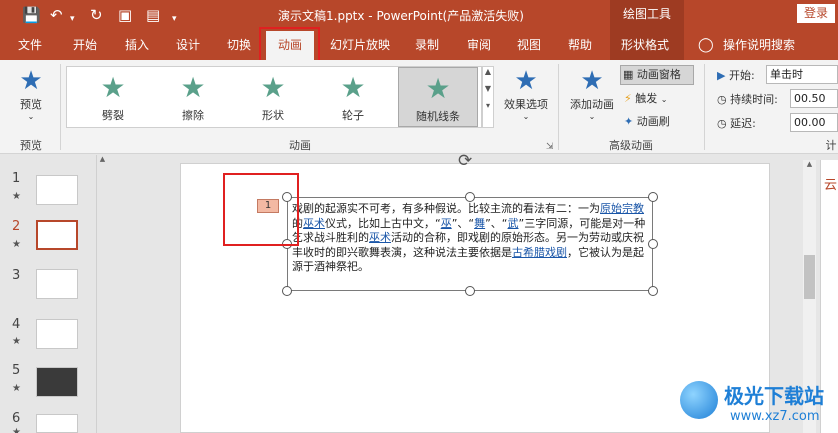 This screenshot has height=433, width=838. Describe the element at coordinates (631, 145) in the screenshot. I see `group-label-advanced: 高级动画` at that location.